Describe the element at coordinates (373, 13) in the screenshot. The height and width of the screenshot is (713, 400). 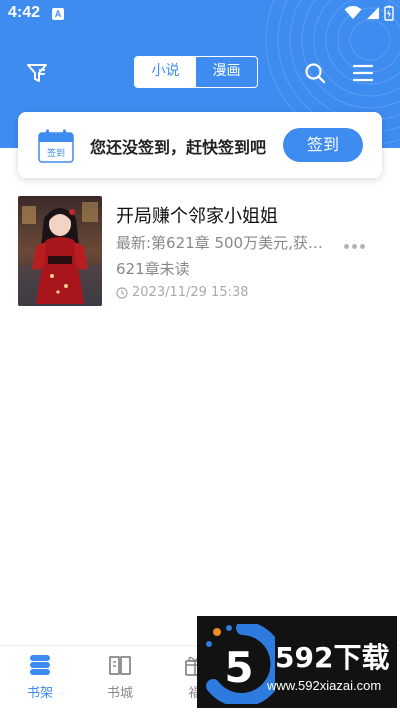
I see `signal-icon` at that location.